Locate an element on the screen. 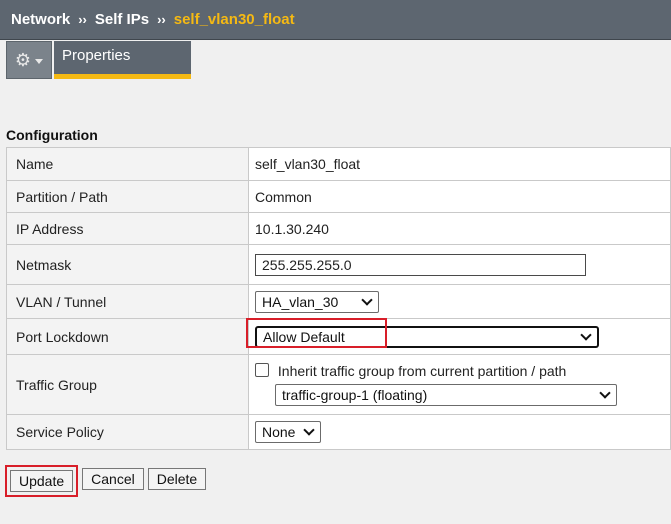  delete-button: Delete is located at coordinates (177, 479).